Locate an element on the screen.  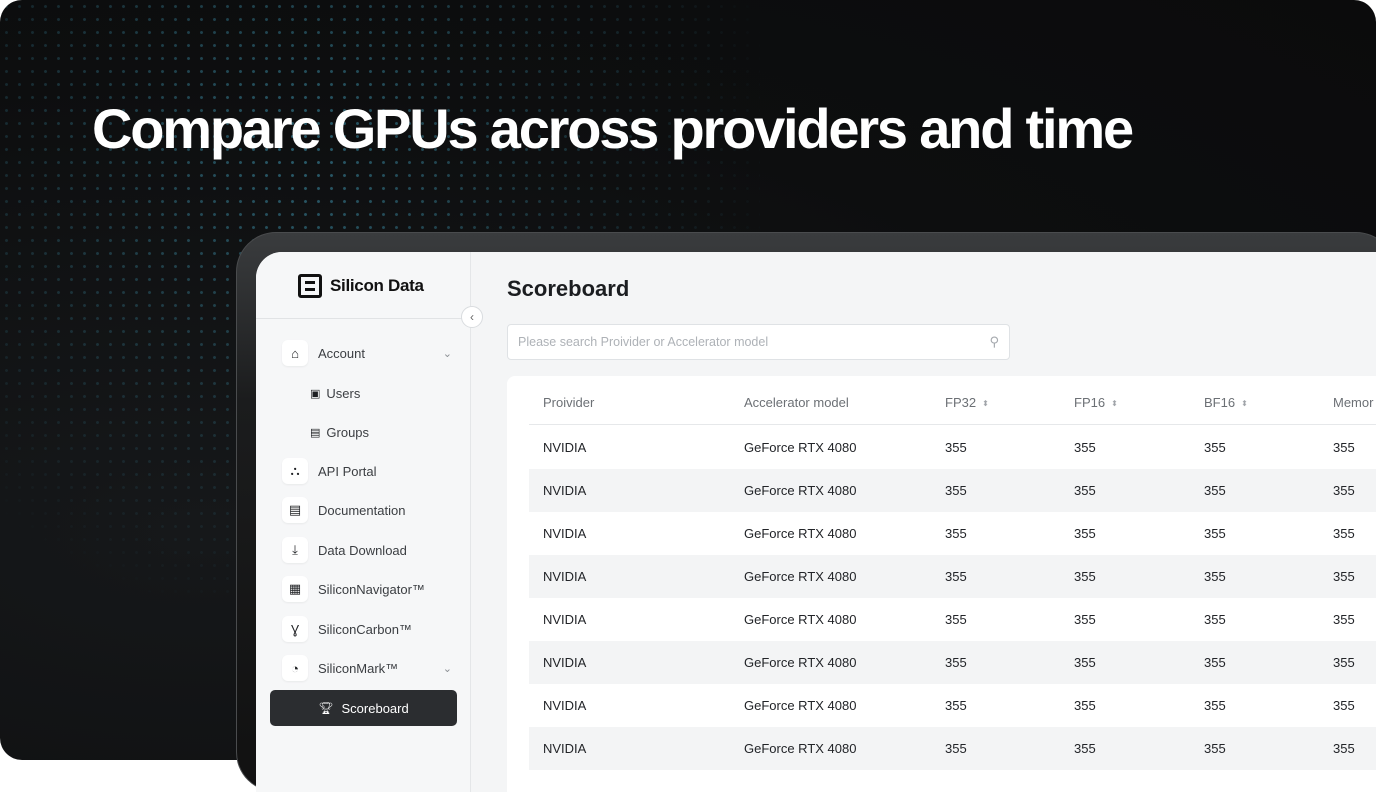
sidebar-divider is located at coordinates (363, 318).